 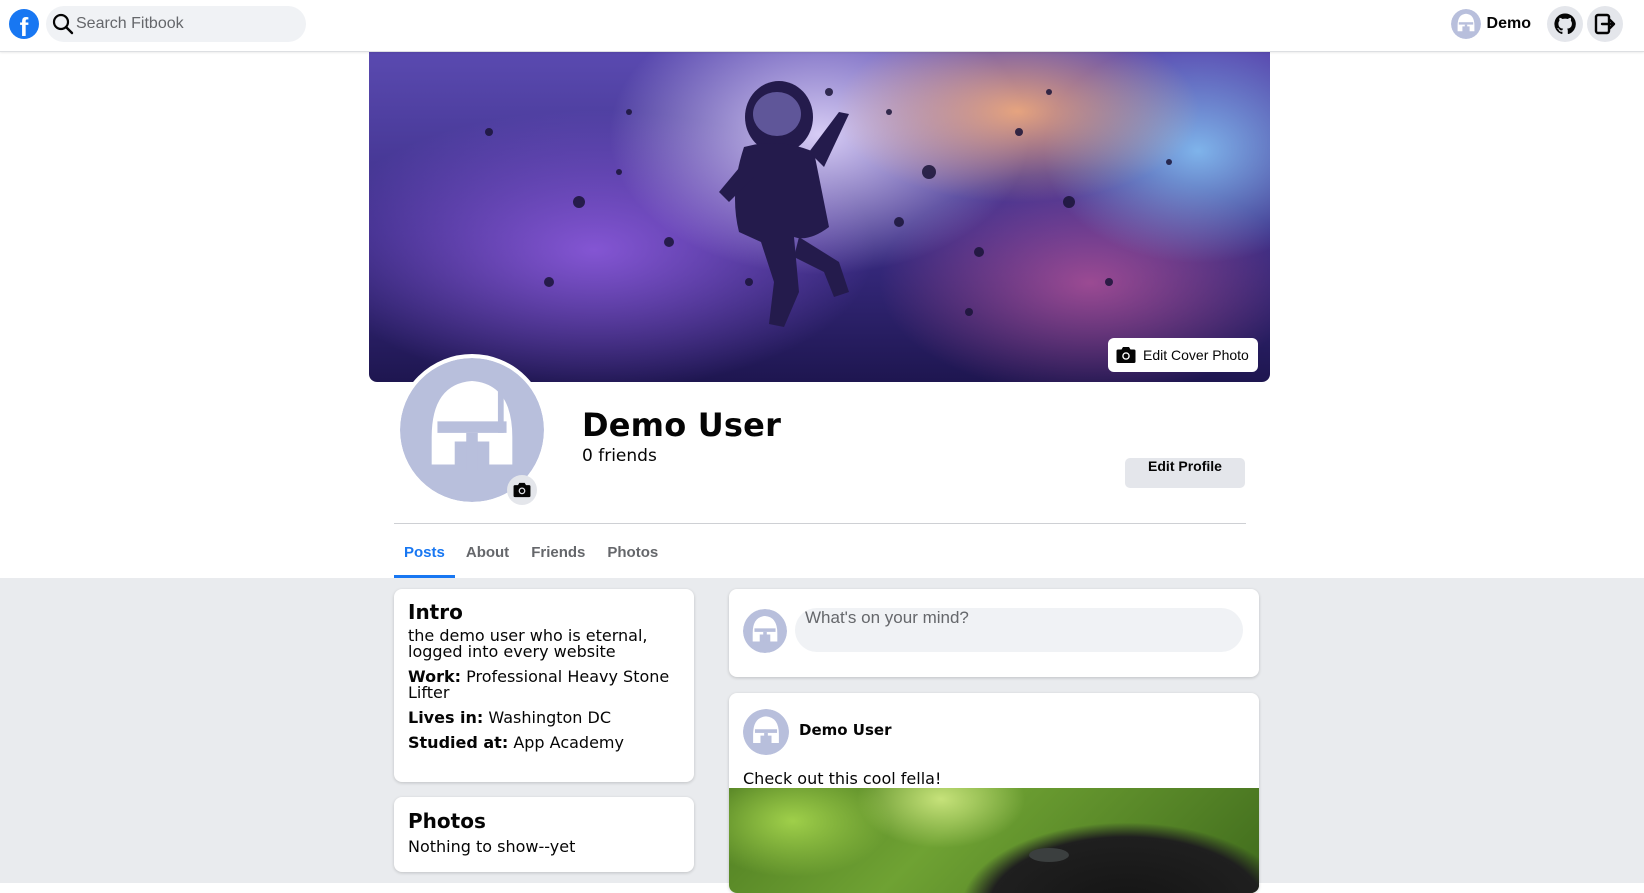 What do you see at coordinates (492, 846) in the screenshot?
I see `photos-empty-message: Nothing to show--yet` at bounding box center [492, 846].